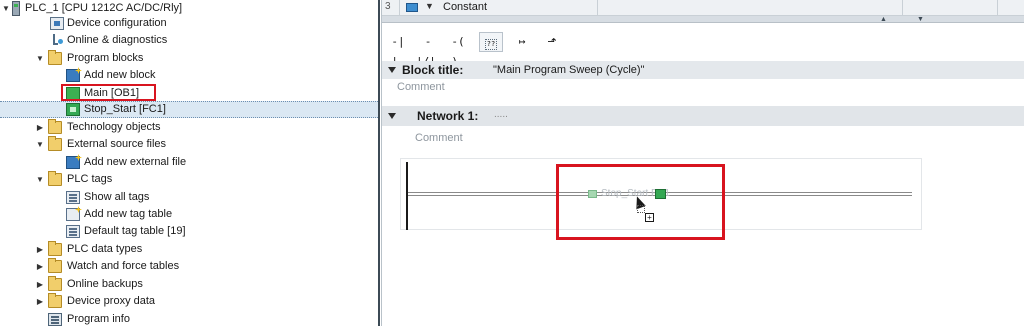  Describe the element at coordinates (189, 75) in the screenshot. I see `tree-item-add-new-block: Add new block` at that location.